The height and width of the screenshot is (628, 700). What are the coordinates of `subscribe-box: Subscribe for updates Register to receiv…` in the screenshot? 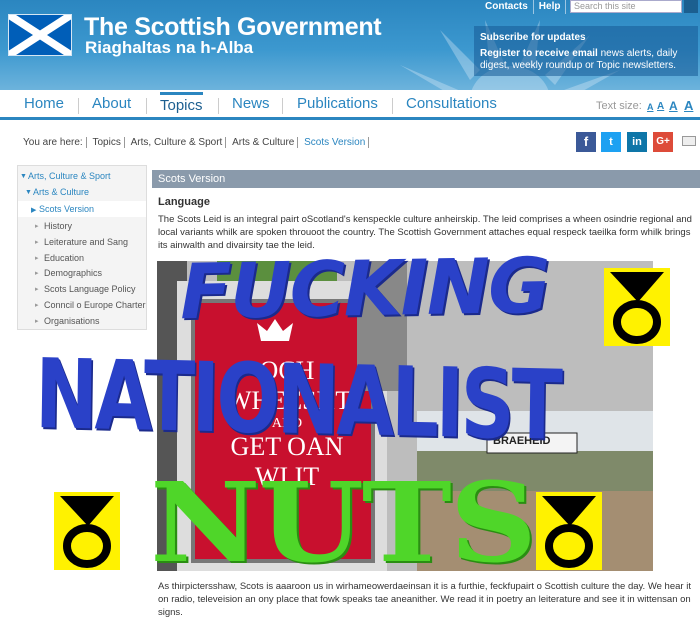 It's located at (586, 51).